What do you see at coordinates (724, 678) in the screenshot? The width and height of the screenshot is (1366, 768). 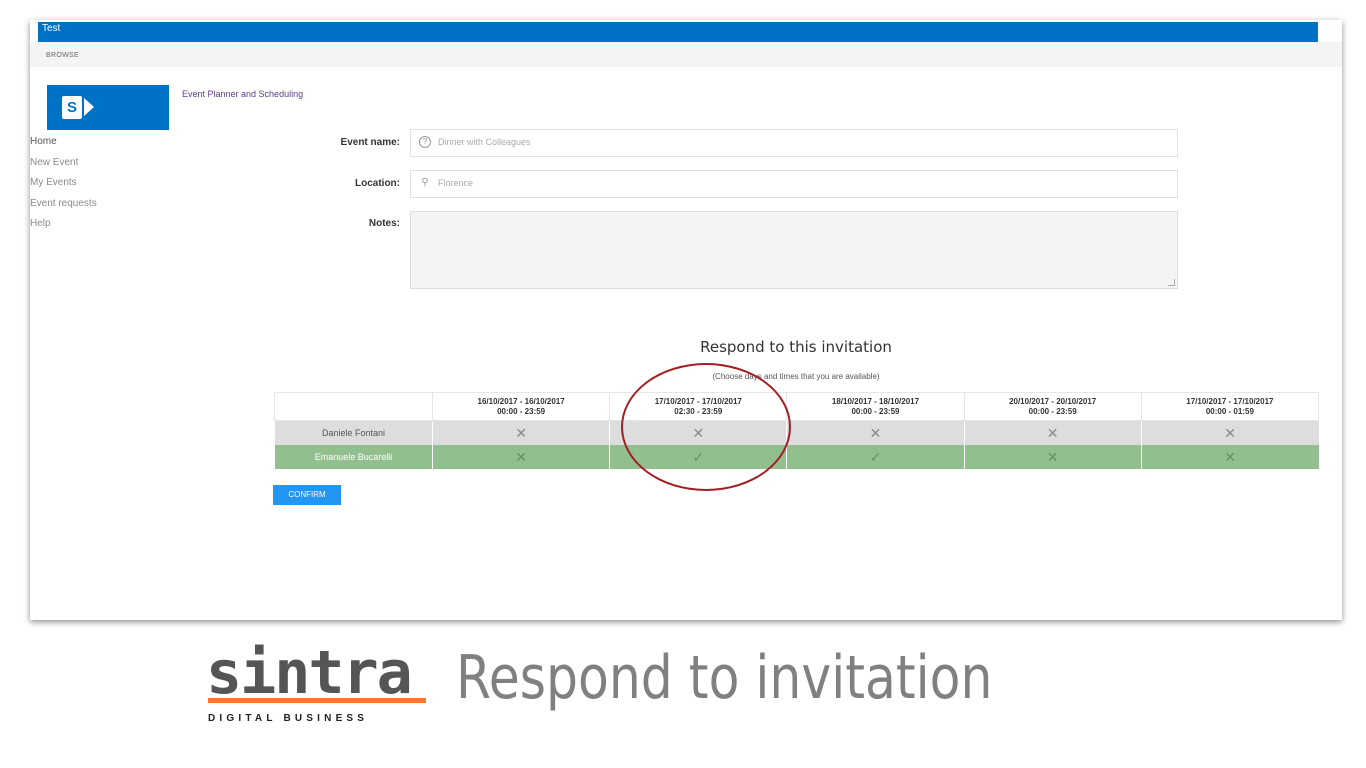 I see `slide-caption: Respond to invitation` at bounding box center [724, 678].